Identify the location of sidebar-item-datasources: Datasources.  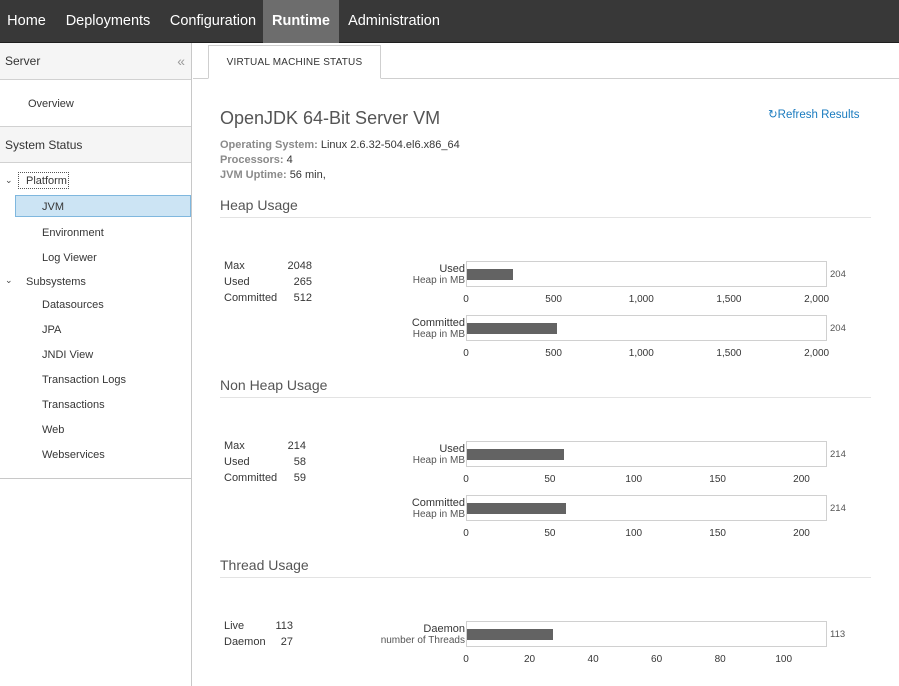
(73, 305).